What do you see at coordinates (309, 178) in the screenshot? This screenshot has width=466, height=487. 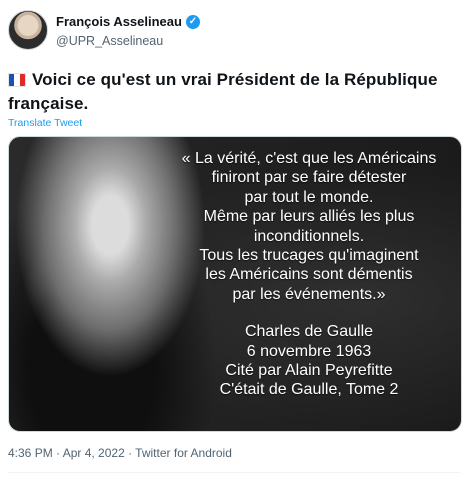 I see `quote-line: finiront par se faire détester` at bounding box center [309, 178].